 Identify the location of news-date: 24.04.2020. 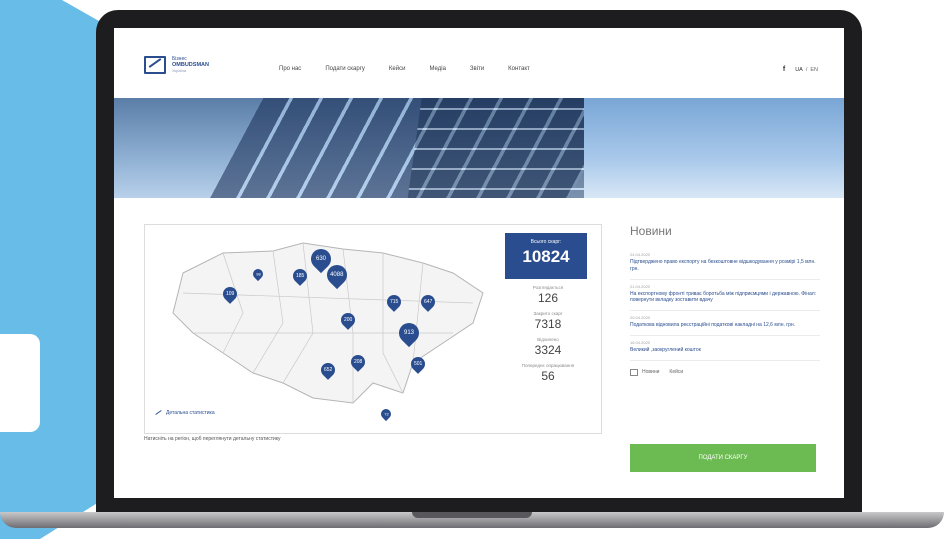
(640, 254).